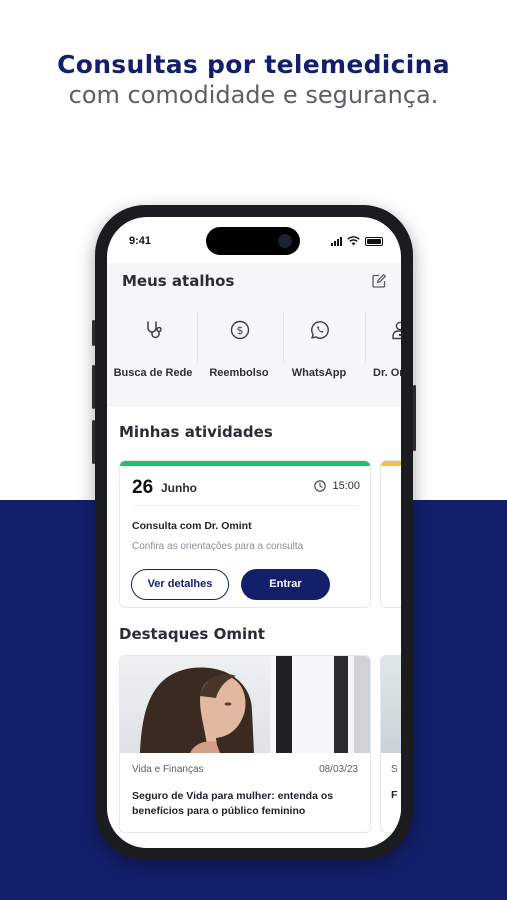  I want to click on activity-day: 26, so click(143, 487).